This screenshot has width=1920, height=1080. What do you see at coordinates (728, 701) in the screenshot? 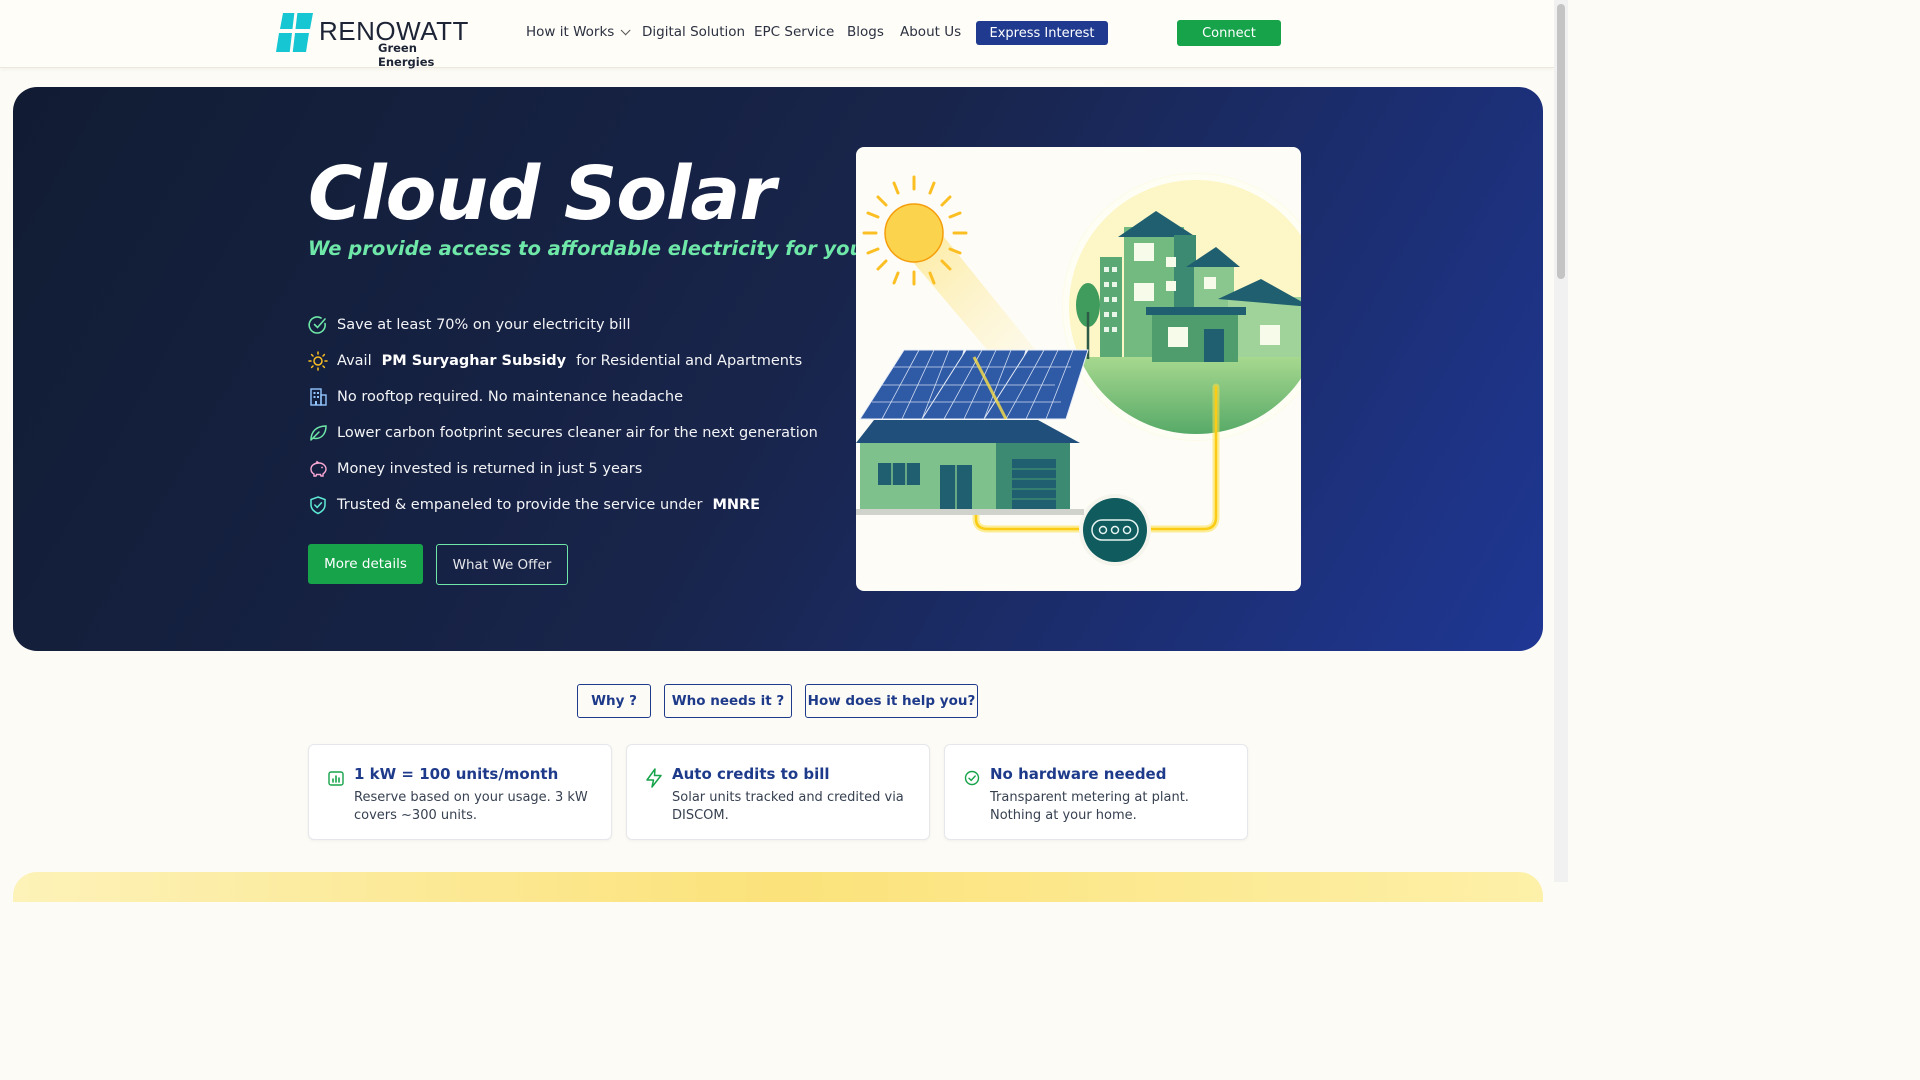
I see `tab-who-needs-it: Who needs it ?` at bounding box center [728, 701].